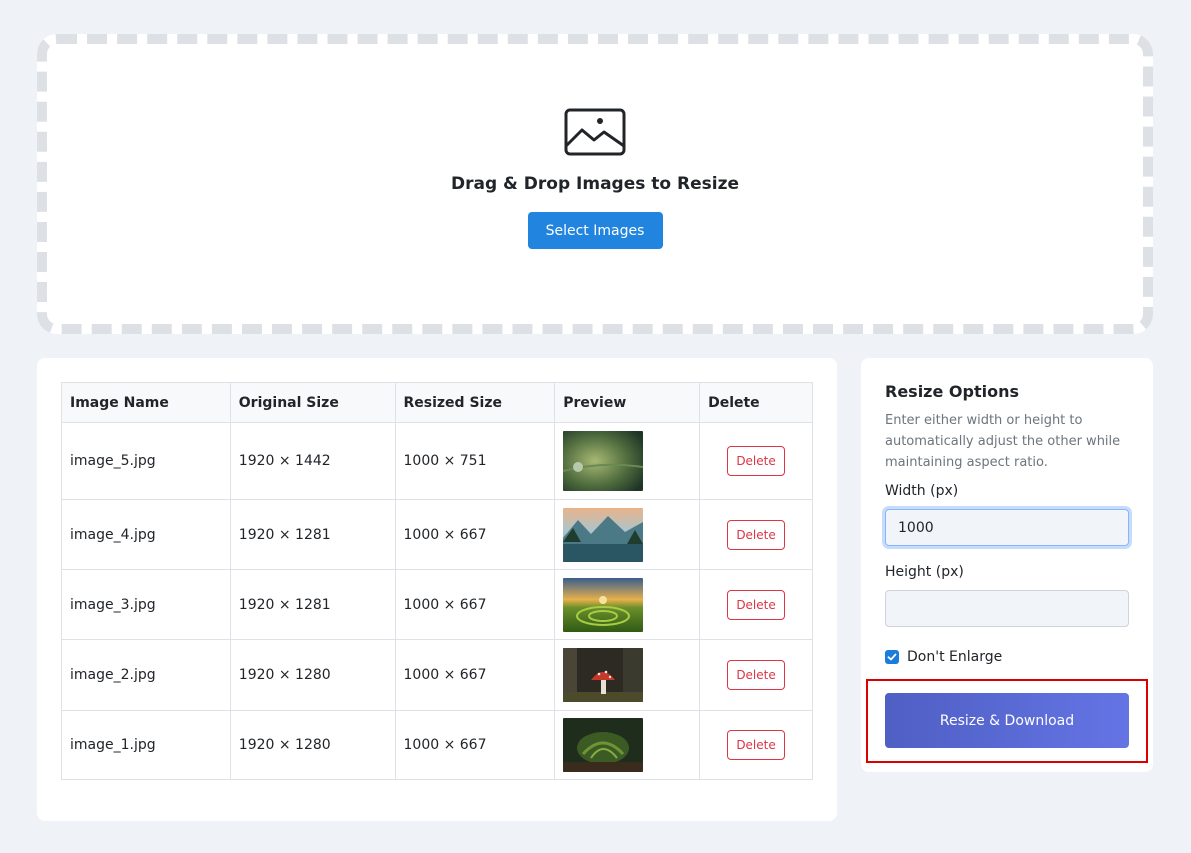  What do you see at coordinates (595, 132) in the screenshot?
I see `image-icon` at bounding box center [595, 132].